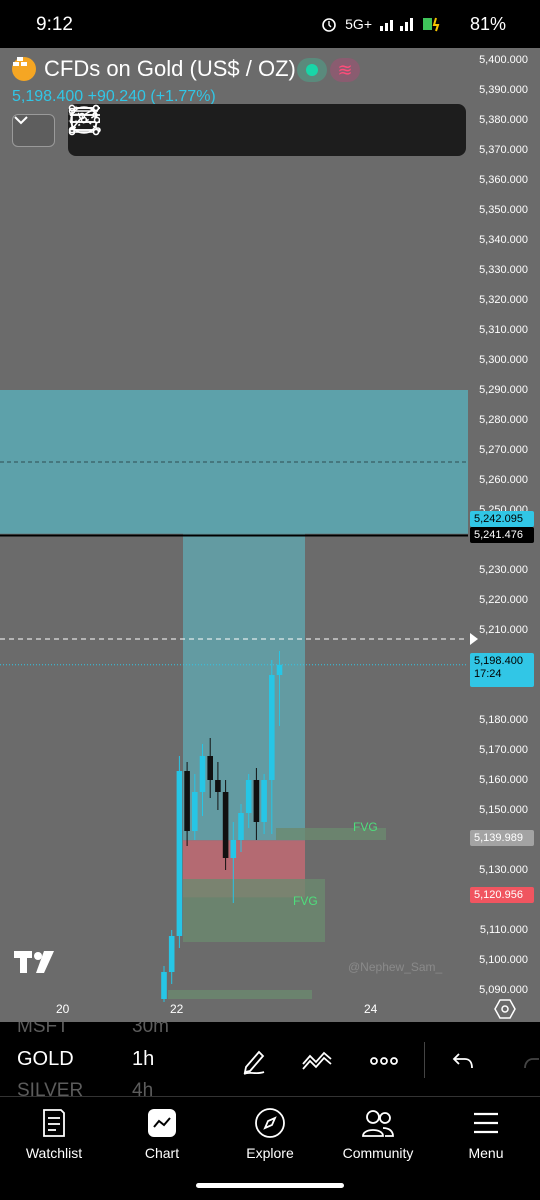 This screenshot has height=1200, width=540. What do you see at coordinates (503, 750) in the screenshot?
I see `y-axis-tick: 5,170.000` at bounding box center [503, 750].